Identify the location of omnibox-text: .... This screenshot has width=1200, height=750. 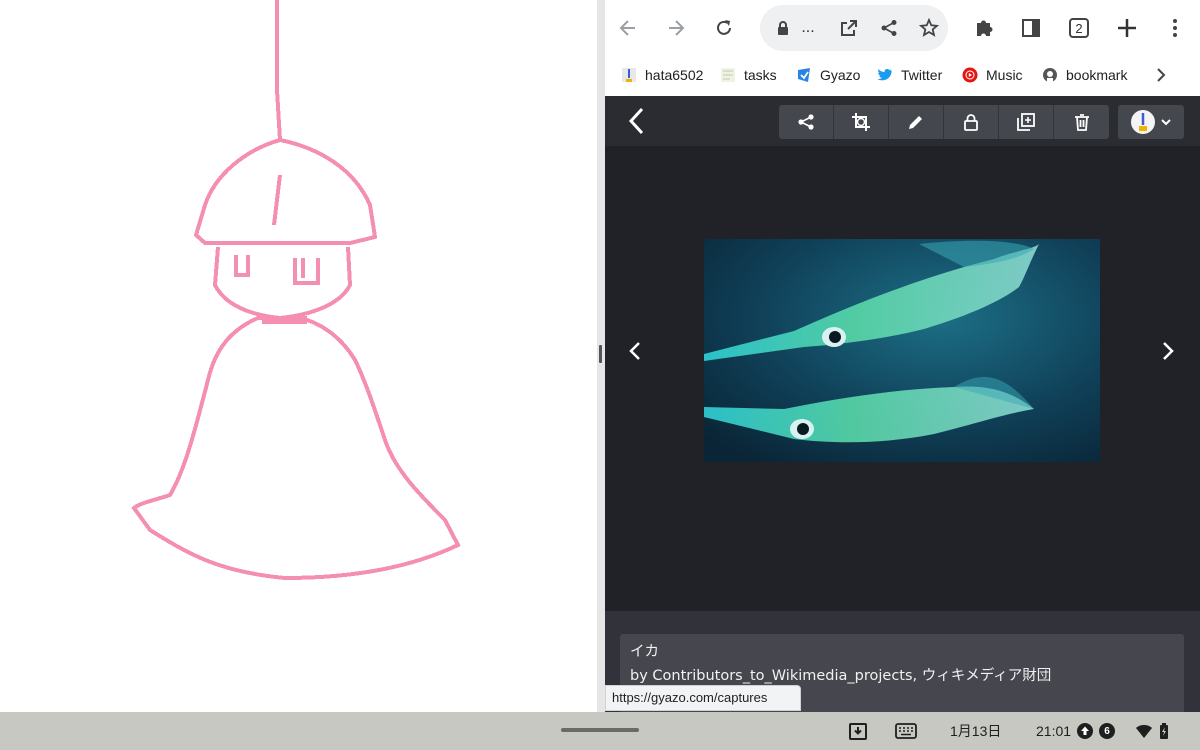
(808, 28).